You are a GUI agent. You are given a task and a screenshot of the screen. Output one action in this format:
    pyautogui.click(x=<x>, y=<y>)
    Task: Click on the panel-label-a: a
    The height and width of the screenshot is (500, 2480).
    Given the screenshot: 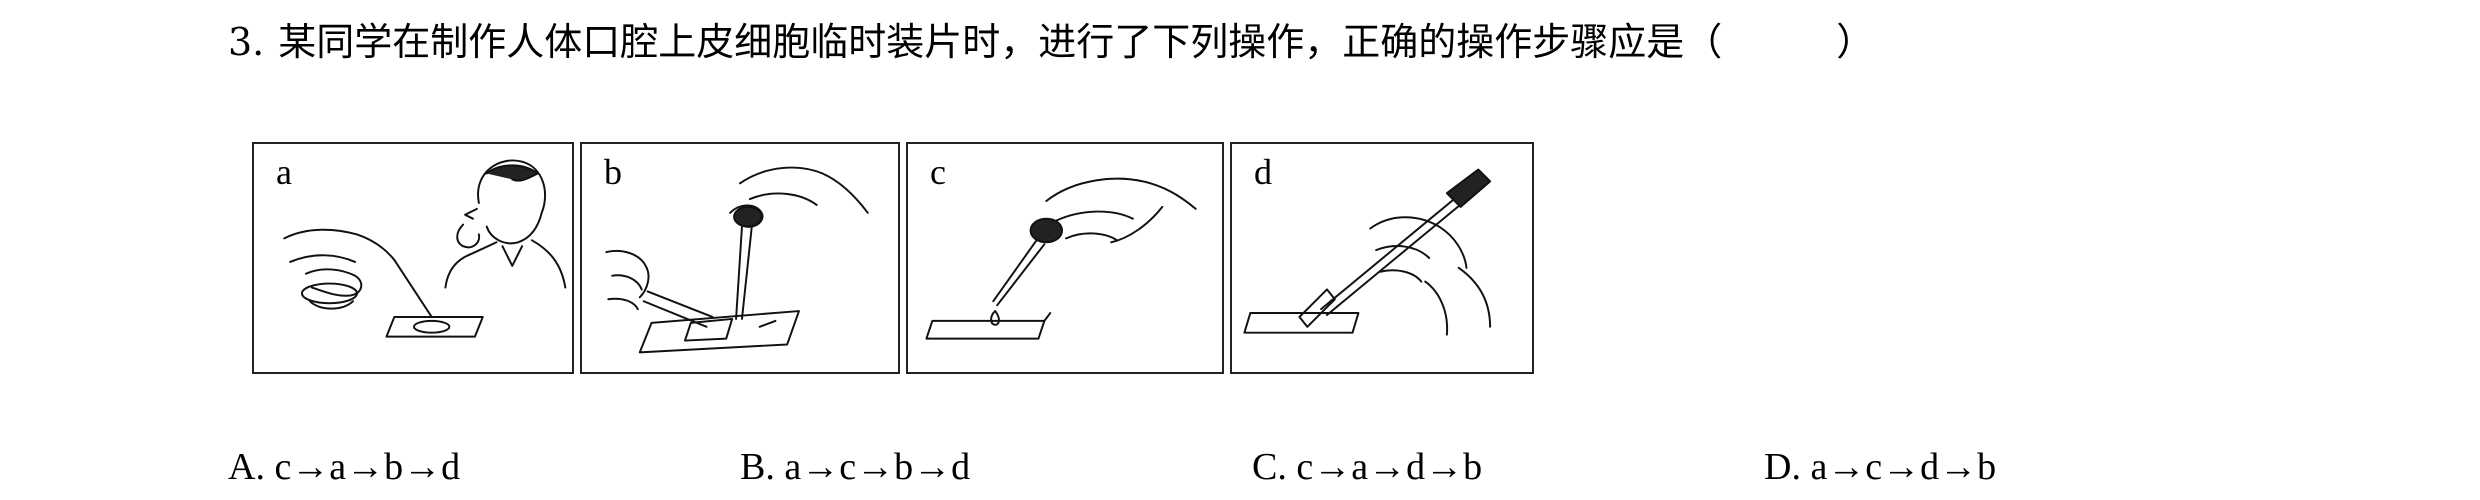 What is the action you would take?
    pyautogui.click(x=284, y=172)
    